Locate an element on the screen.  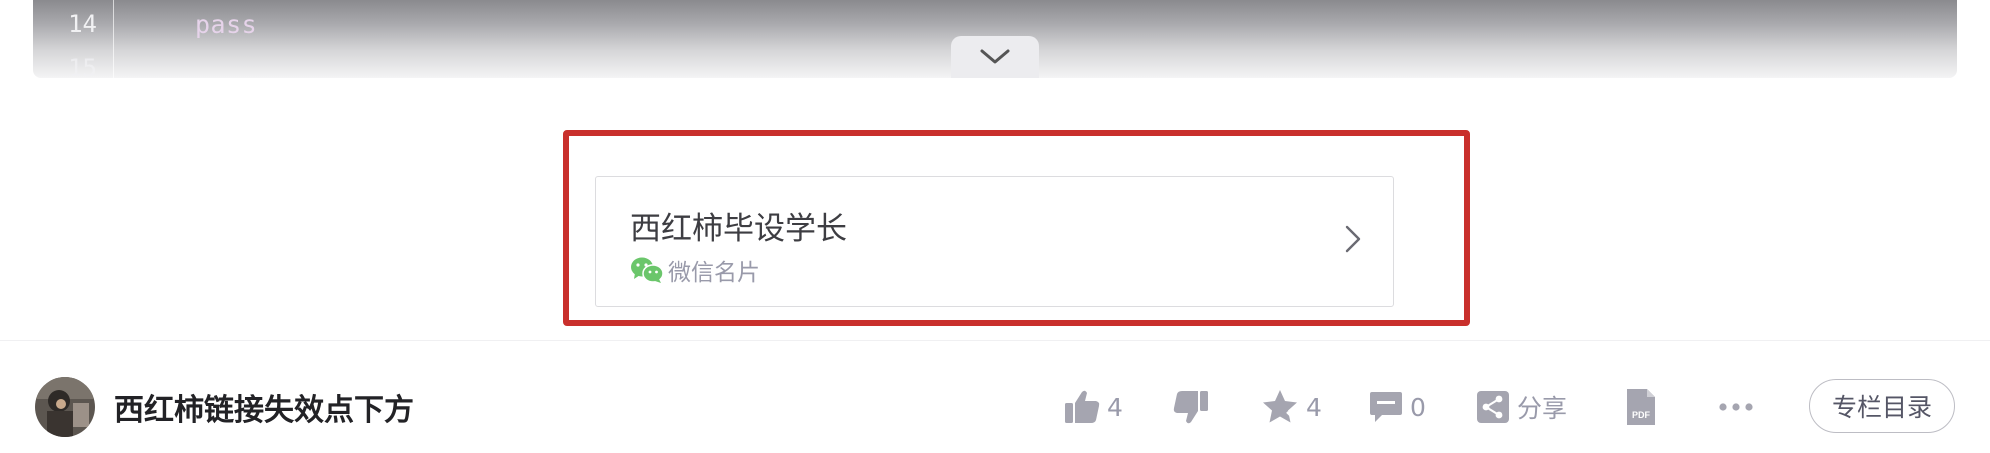
avatar is located at coordinates (65, 407).